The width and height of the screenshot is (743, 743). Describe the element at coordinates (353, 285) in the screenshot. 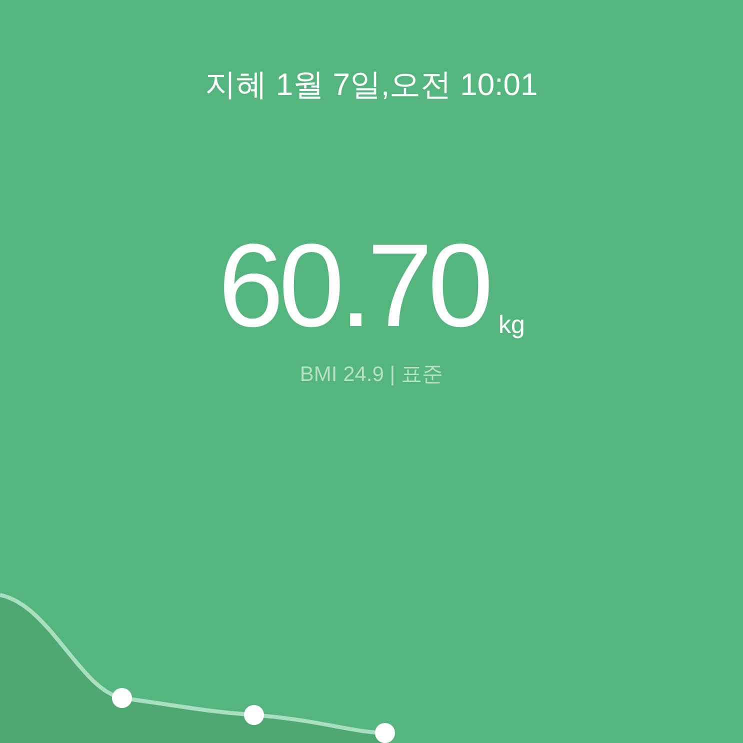

I see `weight-value: 60.70` at that location.